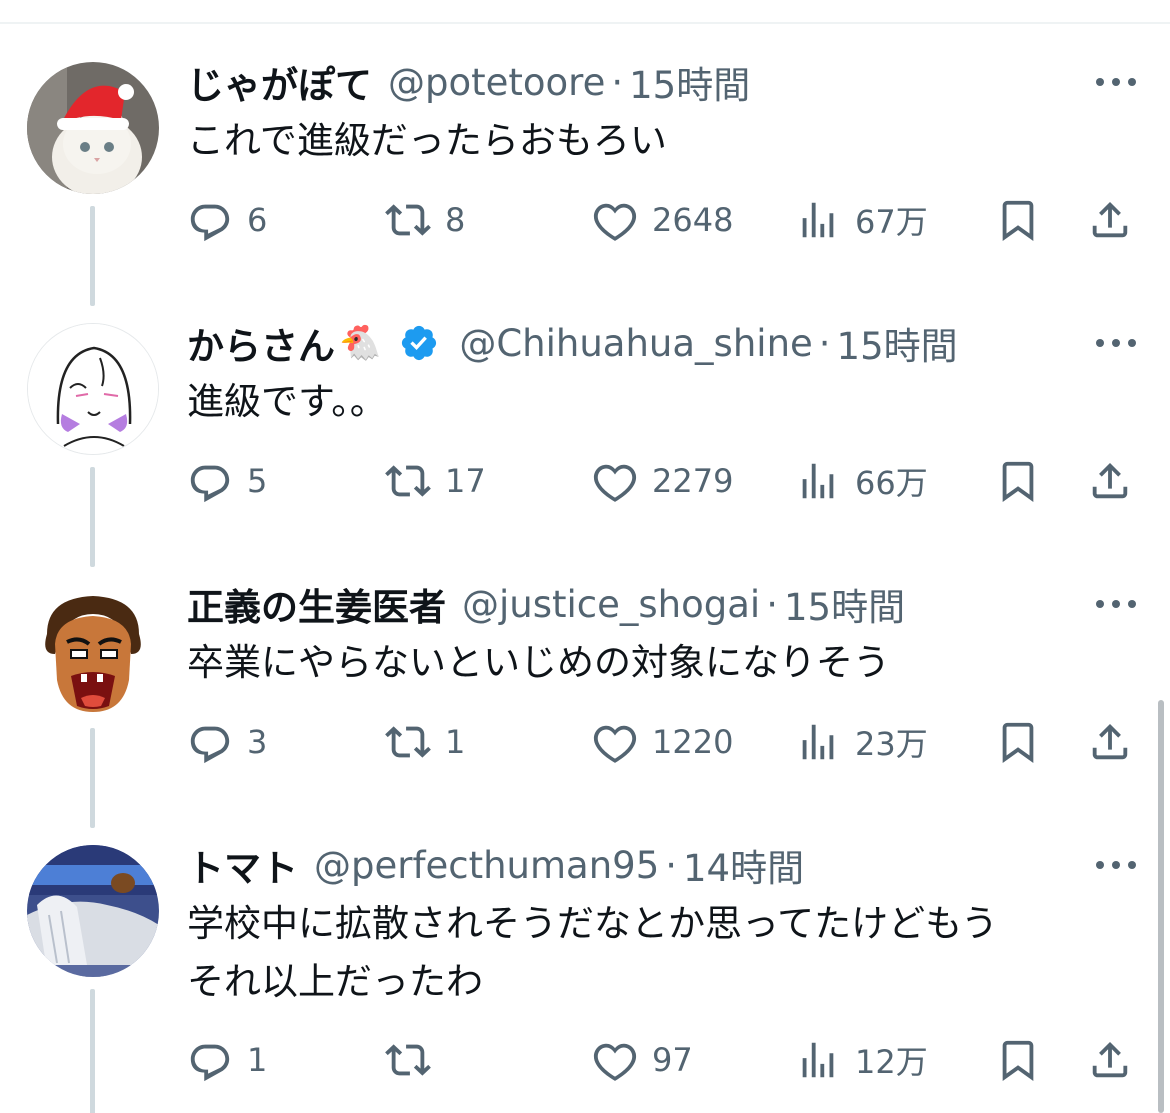 The height and width of the screenshot is (1113, 1170). What do you see at coordinates (93, 128) in the screenshot?
I see `avatar-cat-santa-hat` at bounding box center [93, 128].